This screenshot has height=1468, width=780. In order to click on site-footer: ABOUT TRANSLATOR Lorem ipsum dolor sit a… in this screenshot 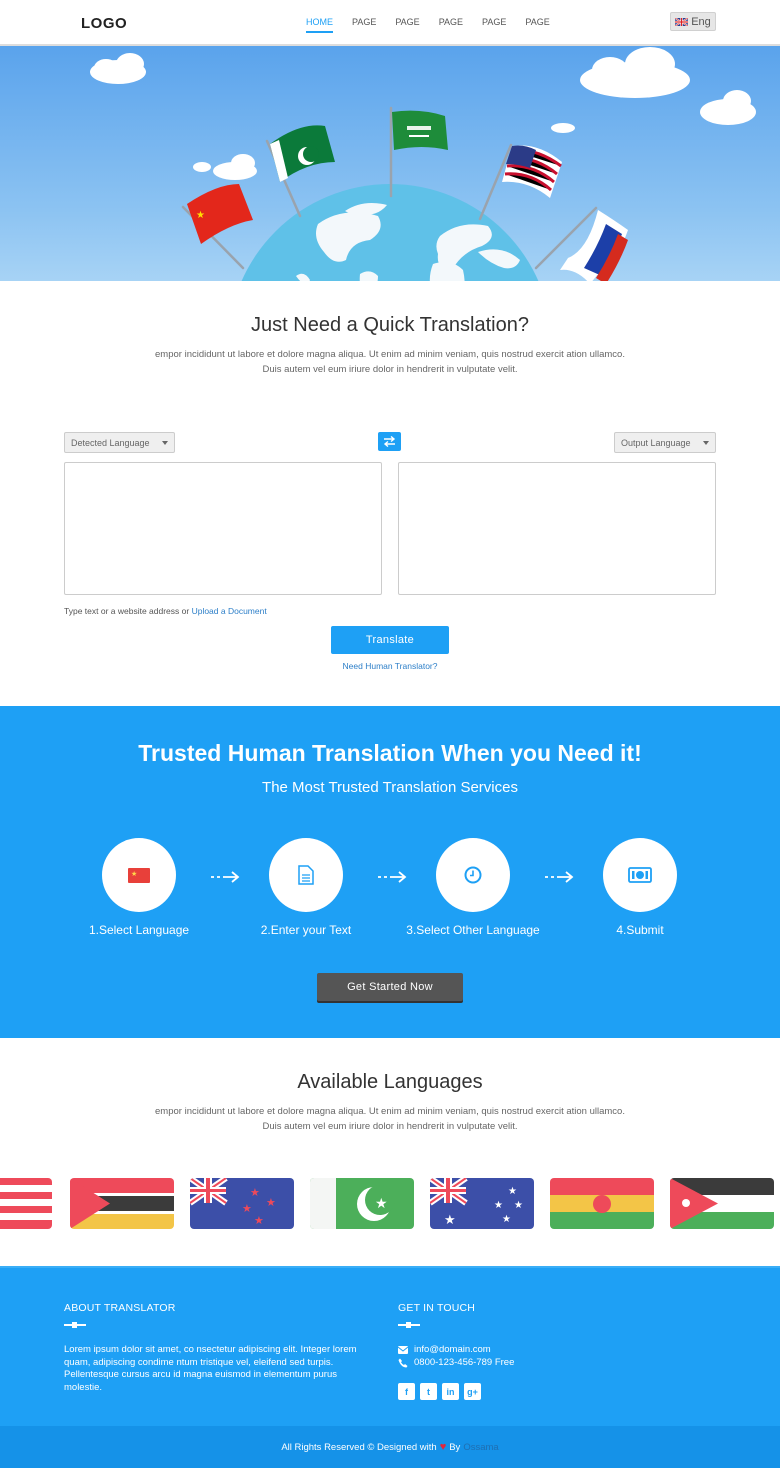, I will do `click(390, 1346)`.